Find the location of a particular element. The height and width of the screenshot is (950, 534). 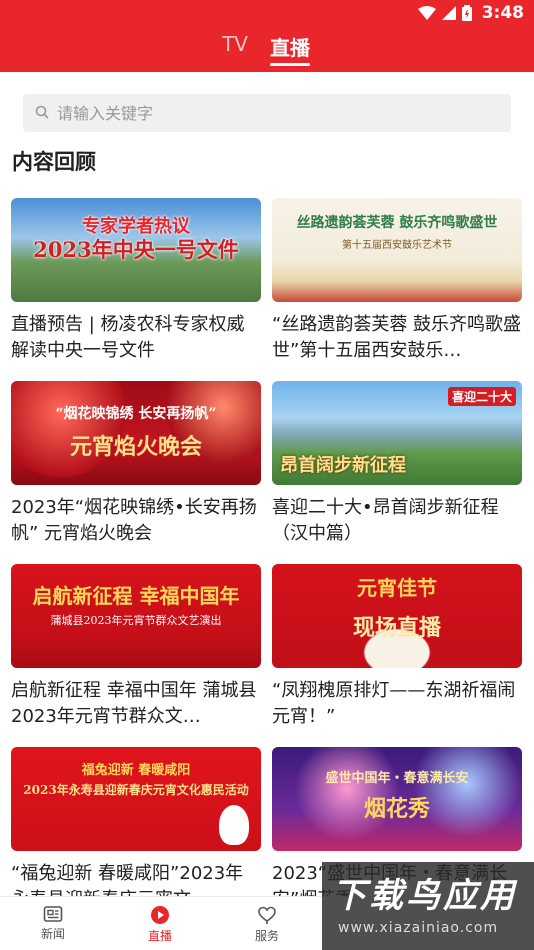

card-thumbnail: 喜迎二十大 昂首阔步新征程 is located at coordinates (397, 433).